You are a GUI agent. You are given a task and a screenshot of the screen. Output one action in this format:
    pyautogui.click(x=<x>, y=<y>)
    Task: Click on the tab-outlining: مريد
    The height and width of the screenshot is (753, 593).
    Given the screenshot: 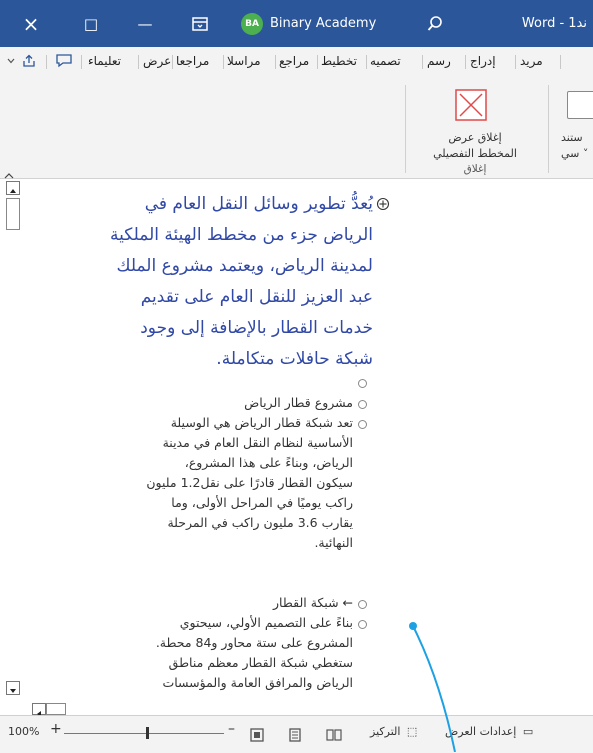 What is the action you would take?
    pyautogui.click(x=531, y=61)
    